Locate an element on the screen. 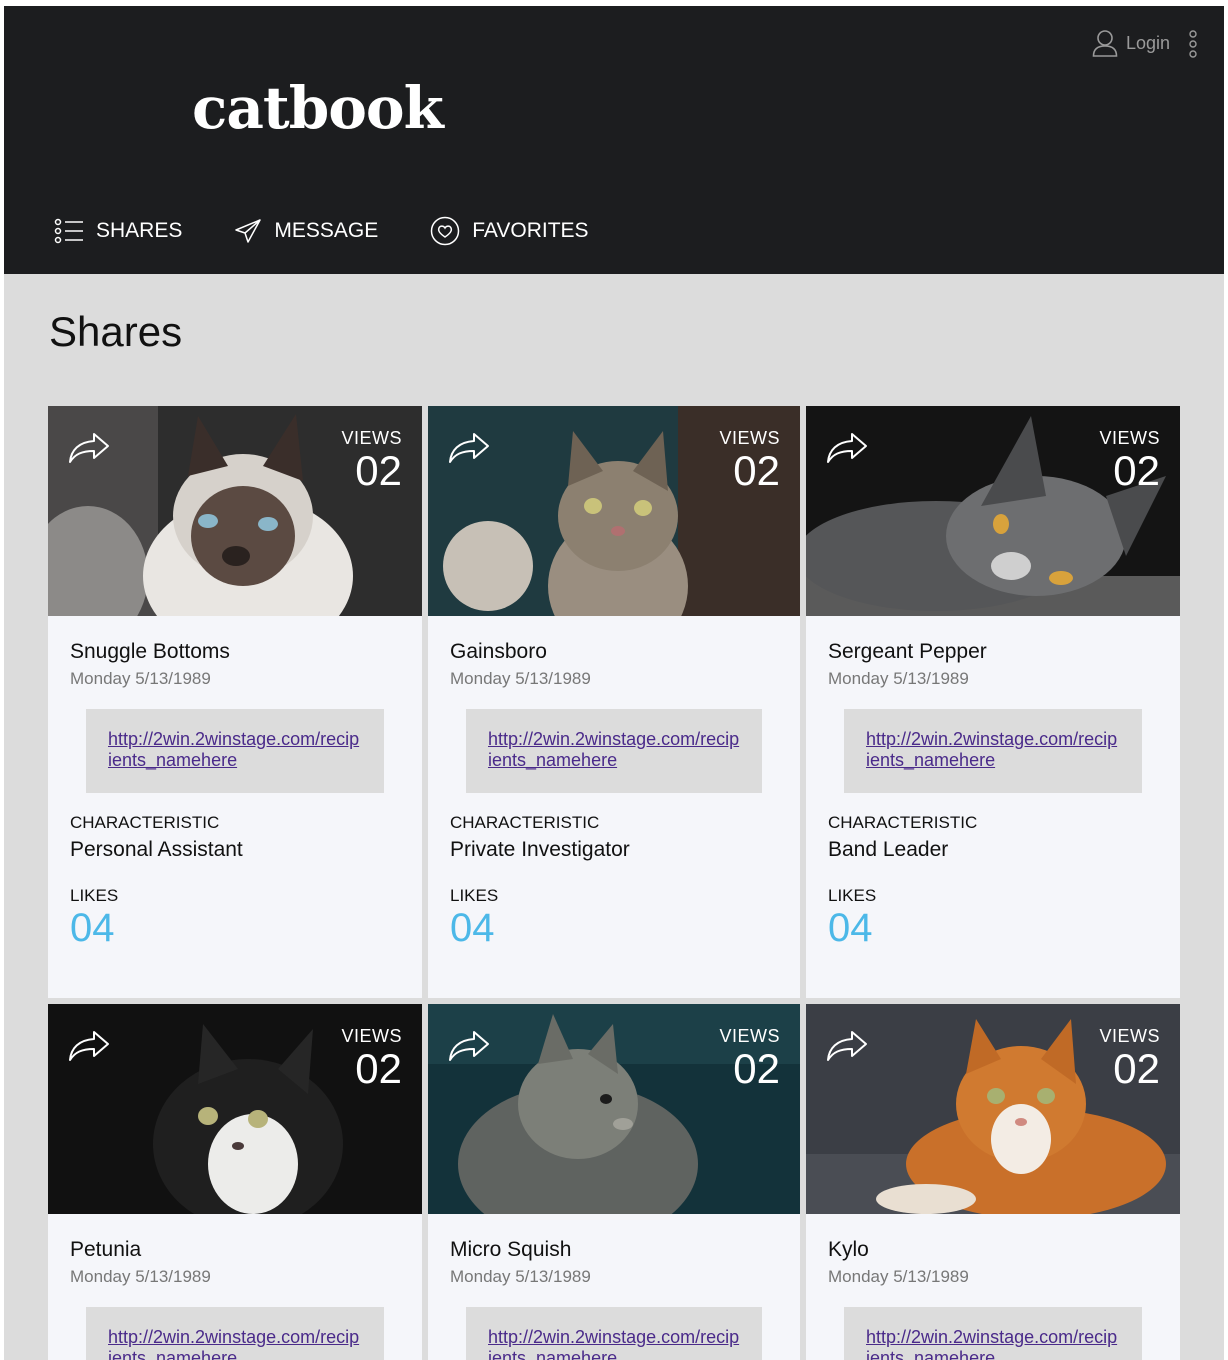 The height and width of the screenshot is (1360, 1228). cat-name: Petunia is located at coordinates (106, 1249).